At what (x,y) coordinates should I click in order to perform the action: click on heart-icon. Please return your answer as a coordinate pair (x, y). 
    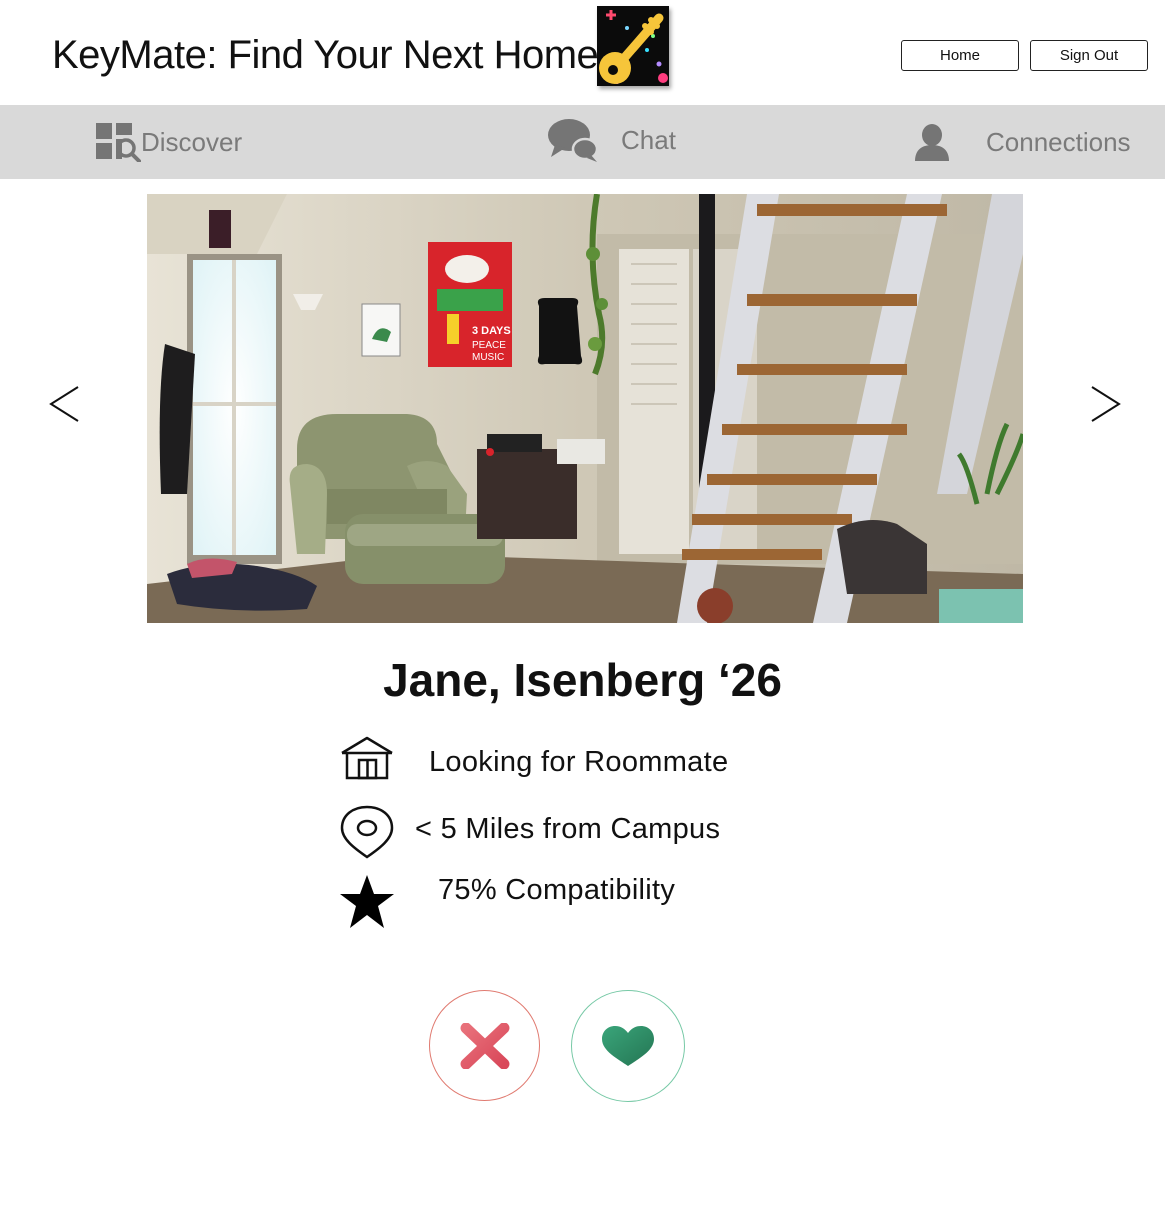
    Looking at the image, I should click on (628, 1046).